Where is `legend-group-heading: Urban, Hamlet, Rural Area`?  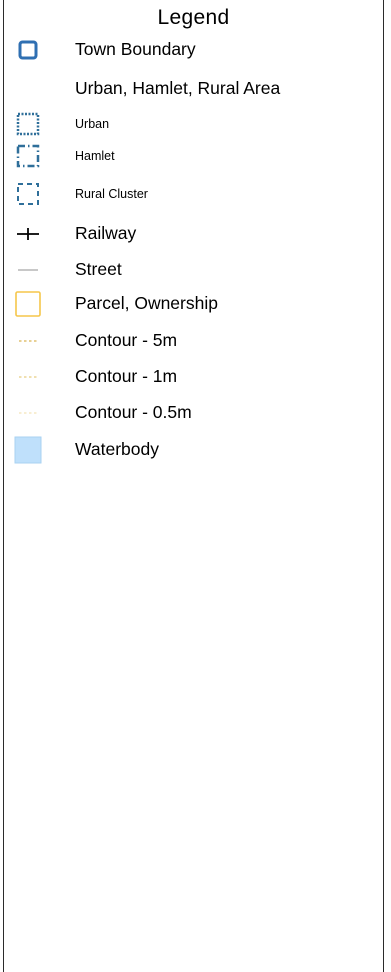
legend-group-heading: Urban, Hamlet, Rural Area is located at coordinates (193, 89).